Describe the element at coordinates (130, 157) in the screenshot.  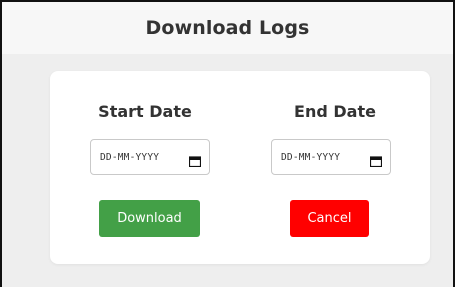
I see `start-date-placeholder: DD-MM-YYYY` at that location.